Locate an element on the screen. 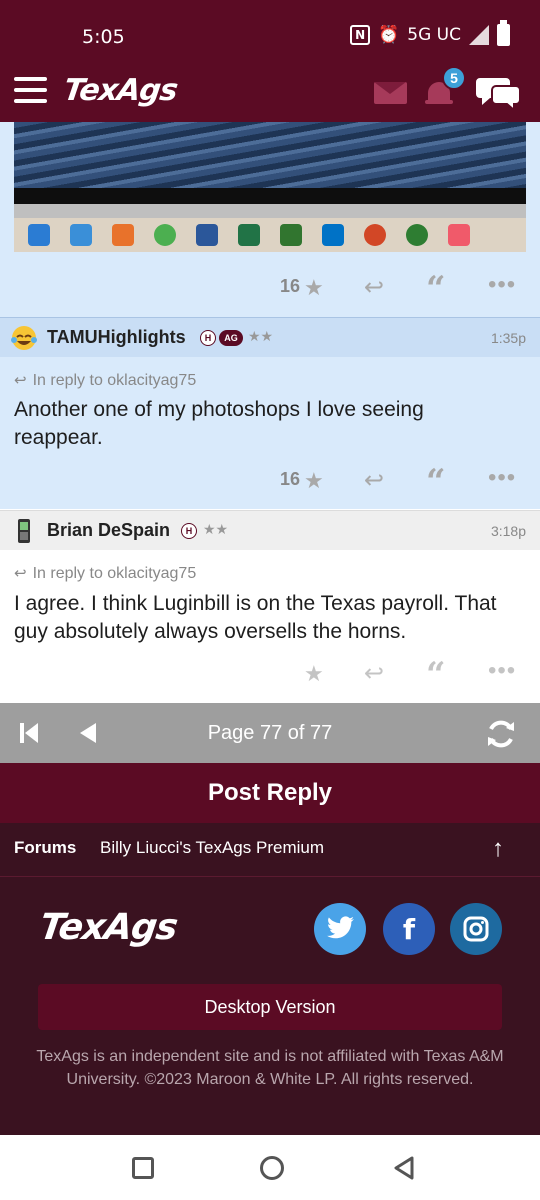 The width and height of the screenshot is (540, 1200). footer-logo: TexAgs is located at coordinates (108, 927).